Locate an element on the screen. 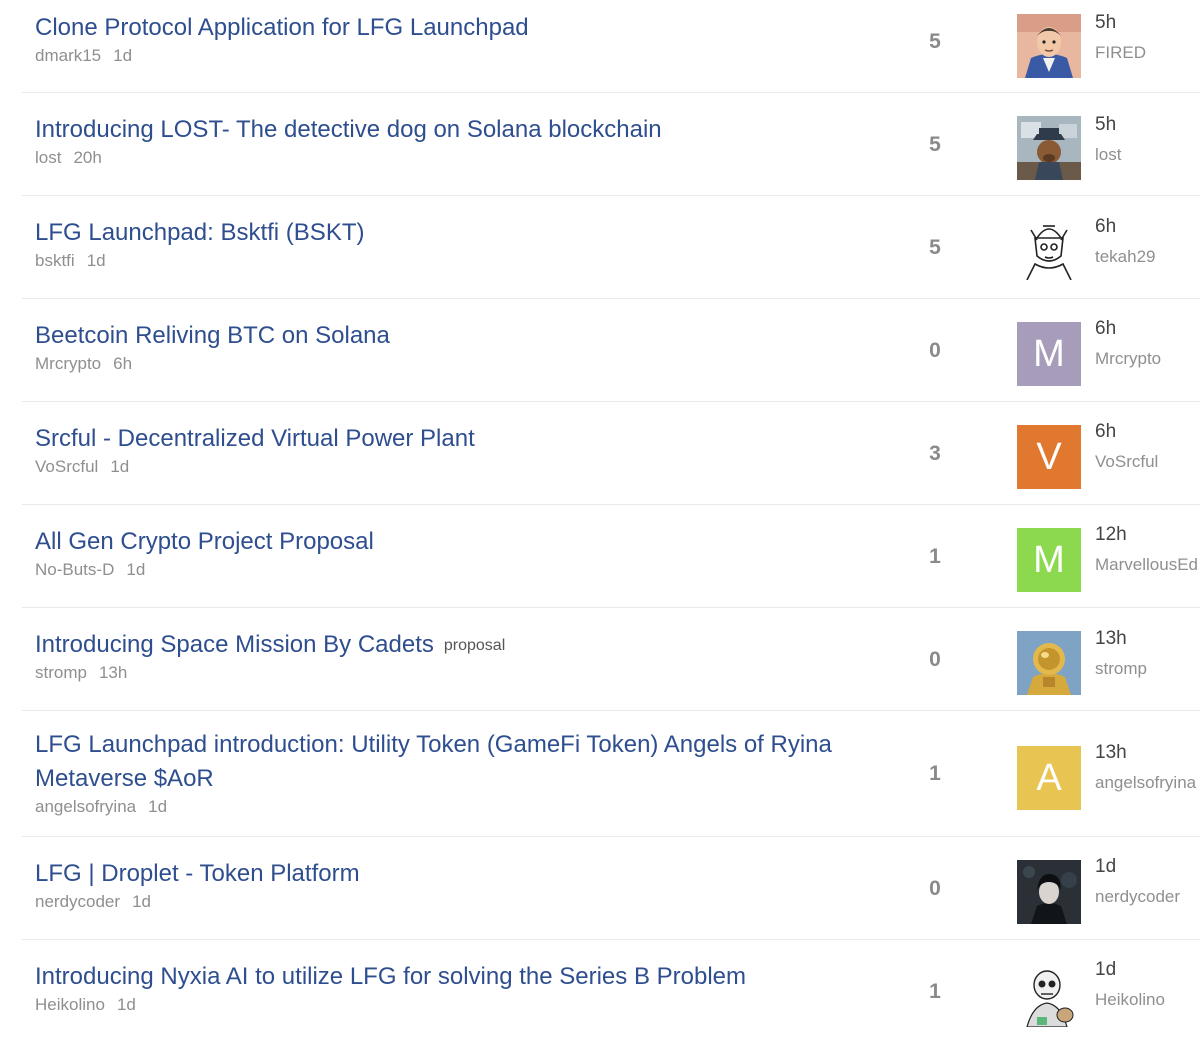 This screenshot has width=1200, height=1040. last-poster: FIRED is located at coordinates (1147, 53).